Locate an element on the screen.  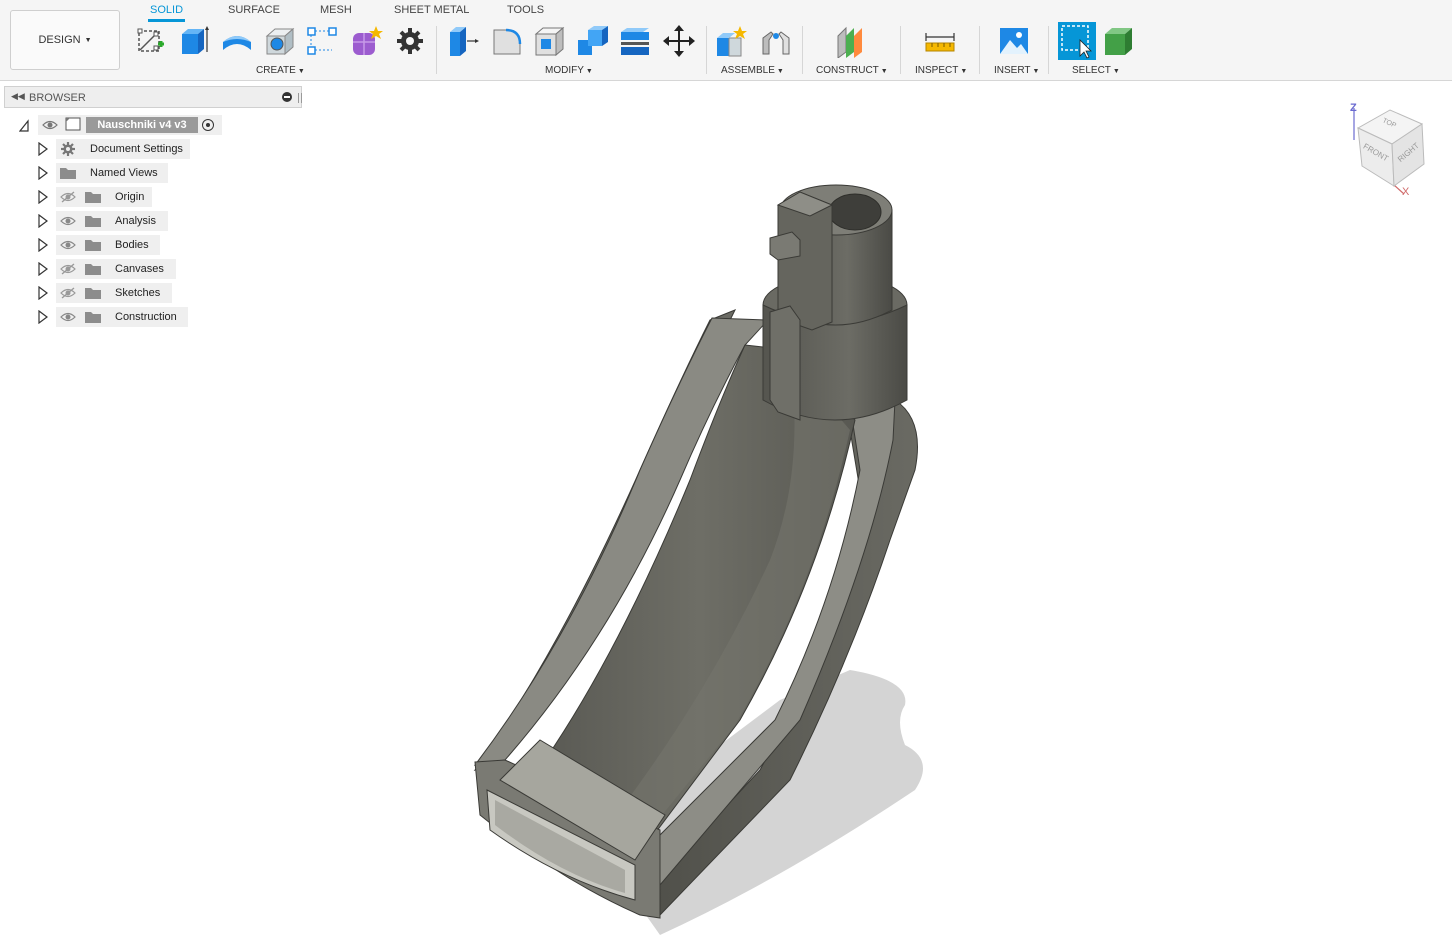
tree-item-label: Sketches is located at coordinates (138, 293).